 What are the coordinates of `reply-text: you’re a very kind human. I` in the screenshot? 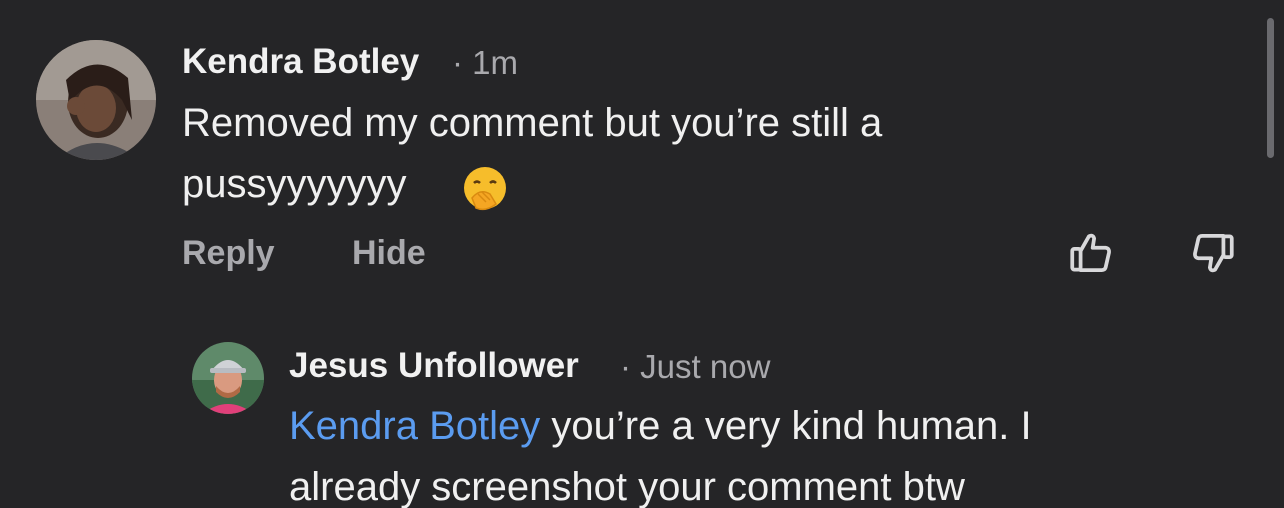 It's located at (786, 426).